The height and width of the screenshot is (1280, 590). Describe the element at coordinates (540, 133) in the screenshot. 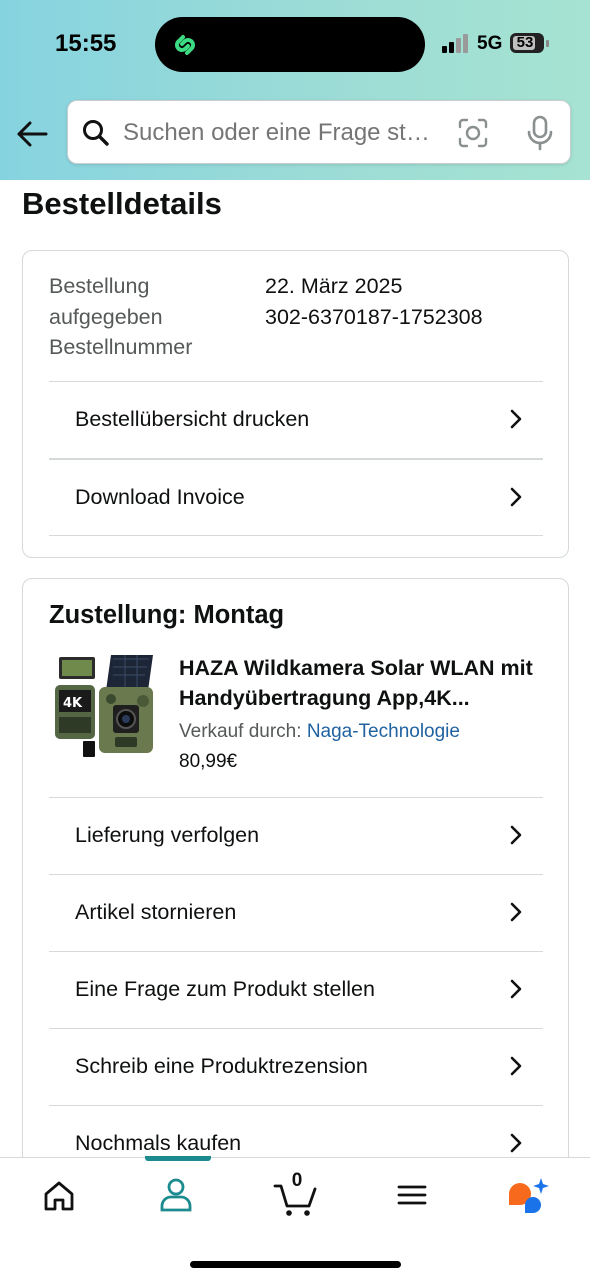

I see `microphone-icon` at that location.